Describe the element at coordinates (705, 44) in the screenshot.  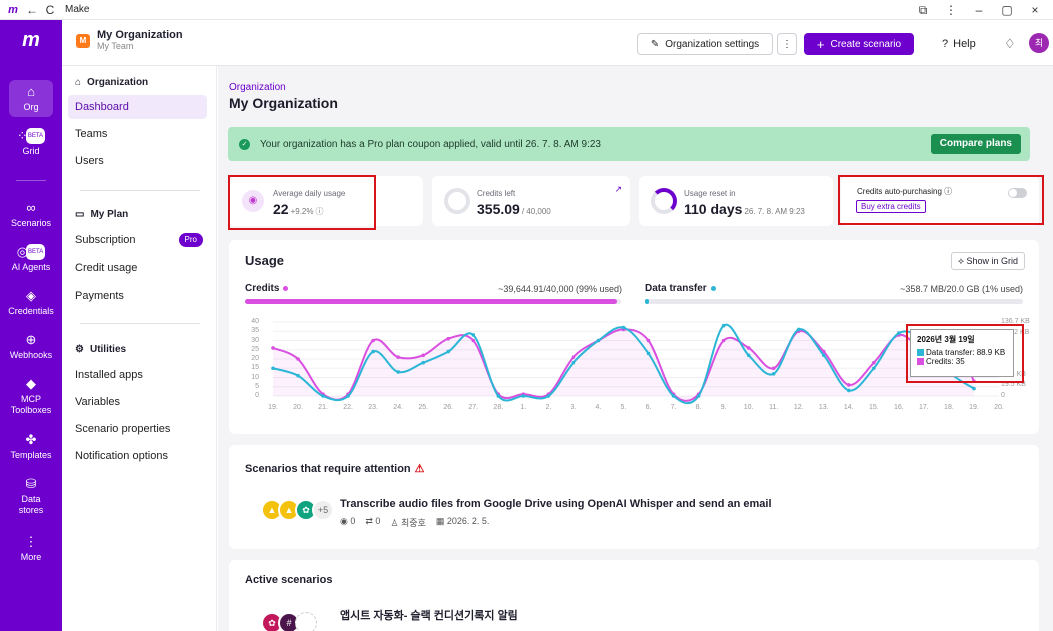
I see `organization-settings-button: ✎ Organization settings` at that location.